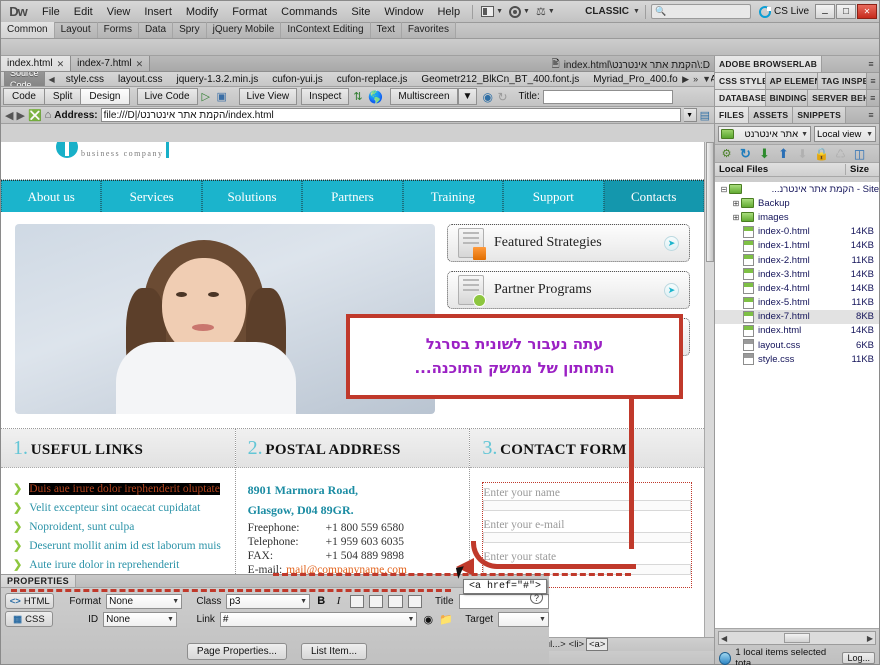 The width and height of the screenshot is (880, 665). I want to click on insert-tab-layout: Layout, so click(76, 30).